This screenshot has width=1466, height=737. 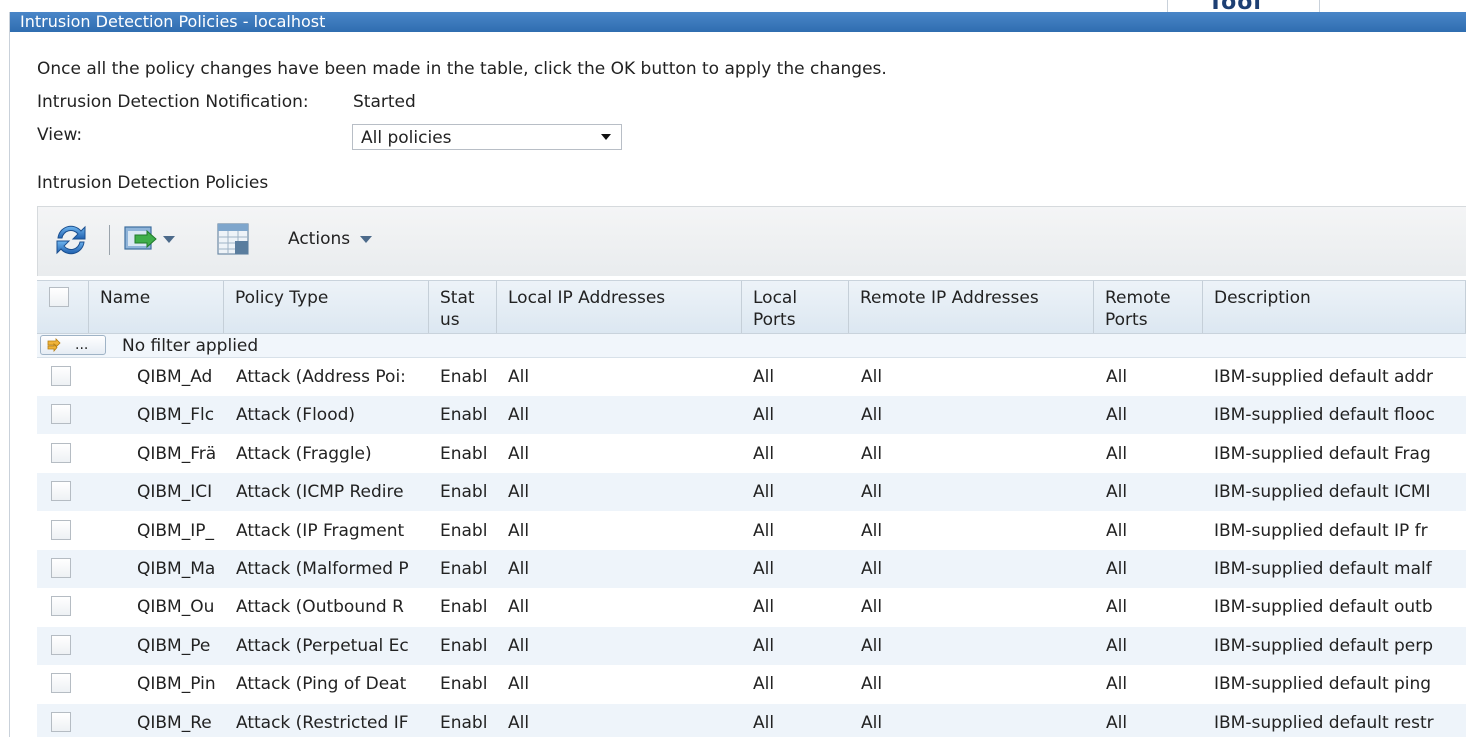 I want to click on cell-type: Attack (Ping of Deat, so click(x=321, y=684).